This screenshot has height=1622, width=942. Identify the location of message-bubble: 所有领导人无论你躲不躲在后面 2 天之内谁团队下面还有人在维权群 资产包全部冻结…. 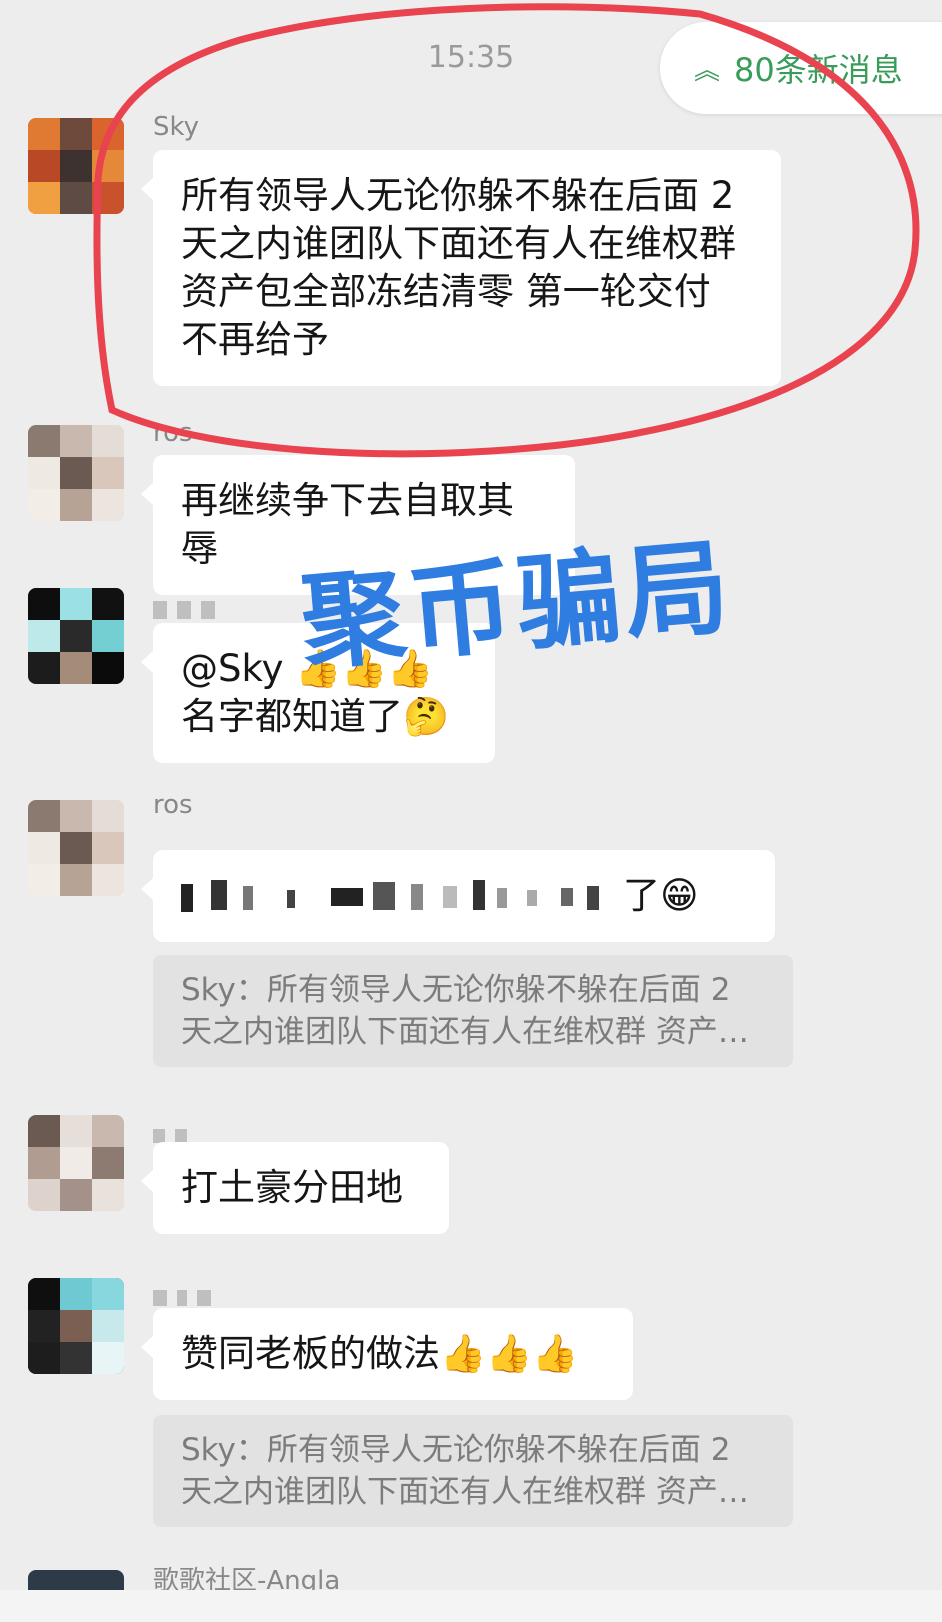
(461, 268).